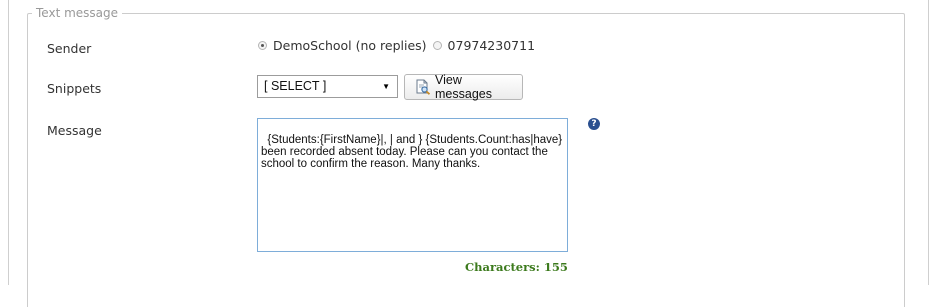  What do you see at coordinates (69, 48) in the screenshot?
I see `sender-label: Sender` at bounding box center [69, 48].